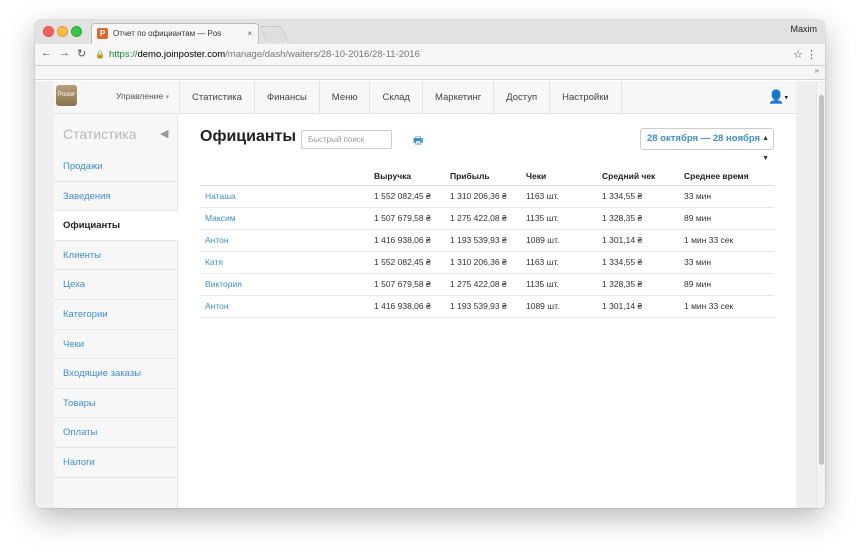 Image resolution: width=860 pixels, height=560 pixels. Describe the element at coordinates (287, 262) in the screenshot. I see `waiter-name-link: Катя` at that location.